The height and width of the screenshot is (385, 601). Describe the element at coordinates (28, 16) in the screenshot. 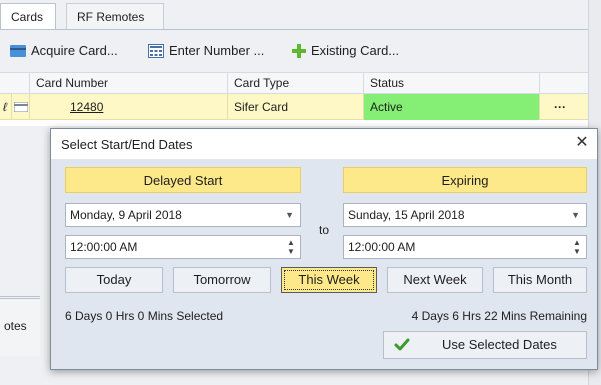

I see `tab-cards: Cards` at that location.